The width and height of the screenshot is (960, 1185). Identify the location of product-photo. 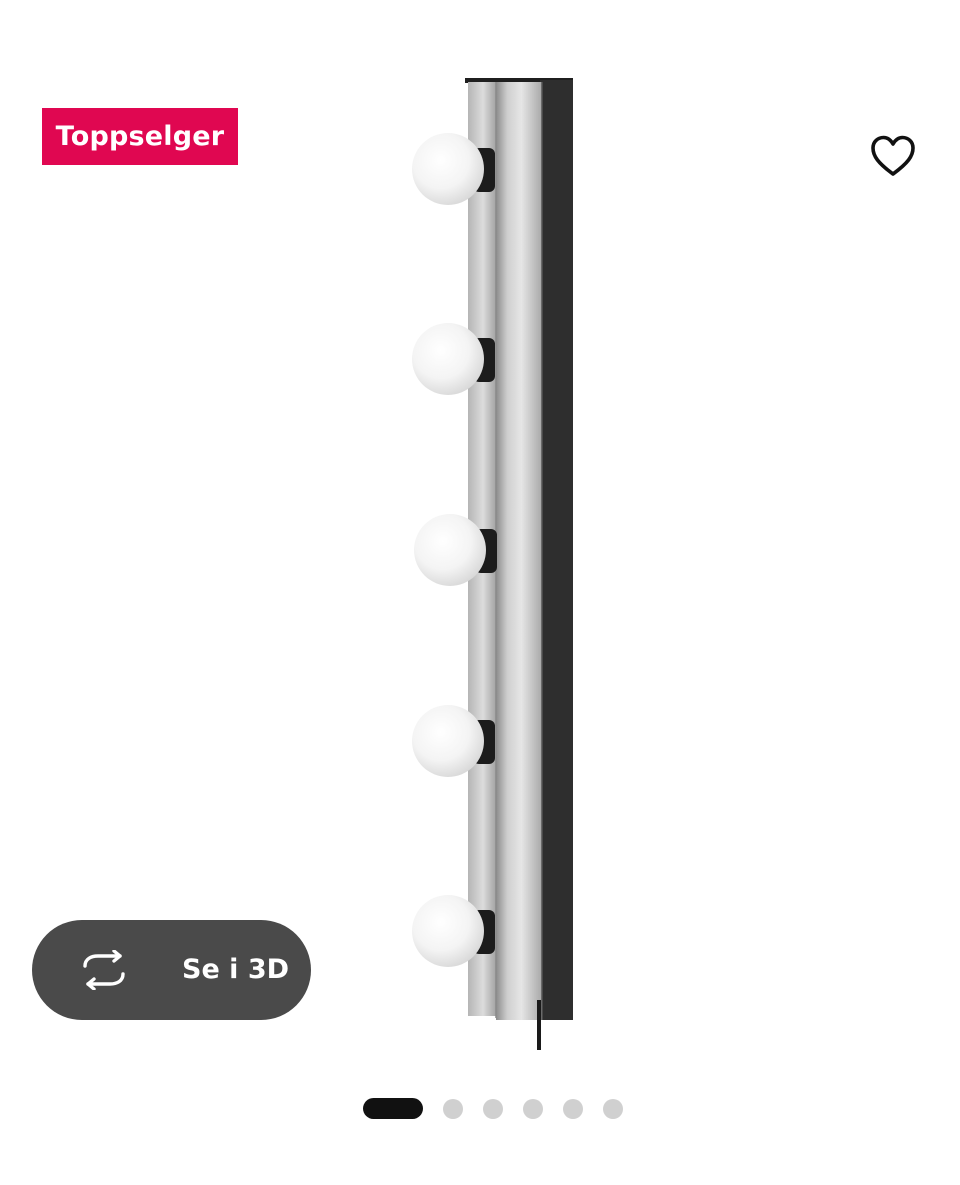
(492, 564).